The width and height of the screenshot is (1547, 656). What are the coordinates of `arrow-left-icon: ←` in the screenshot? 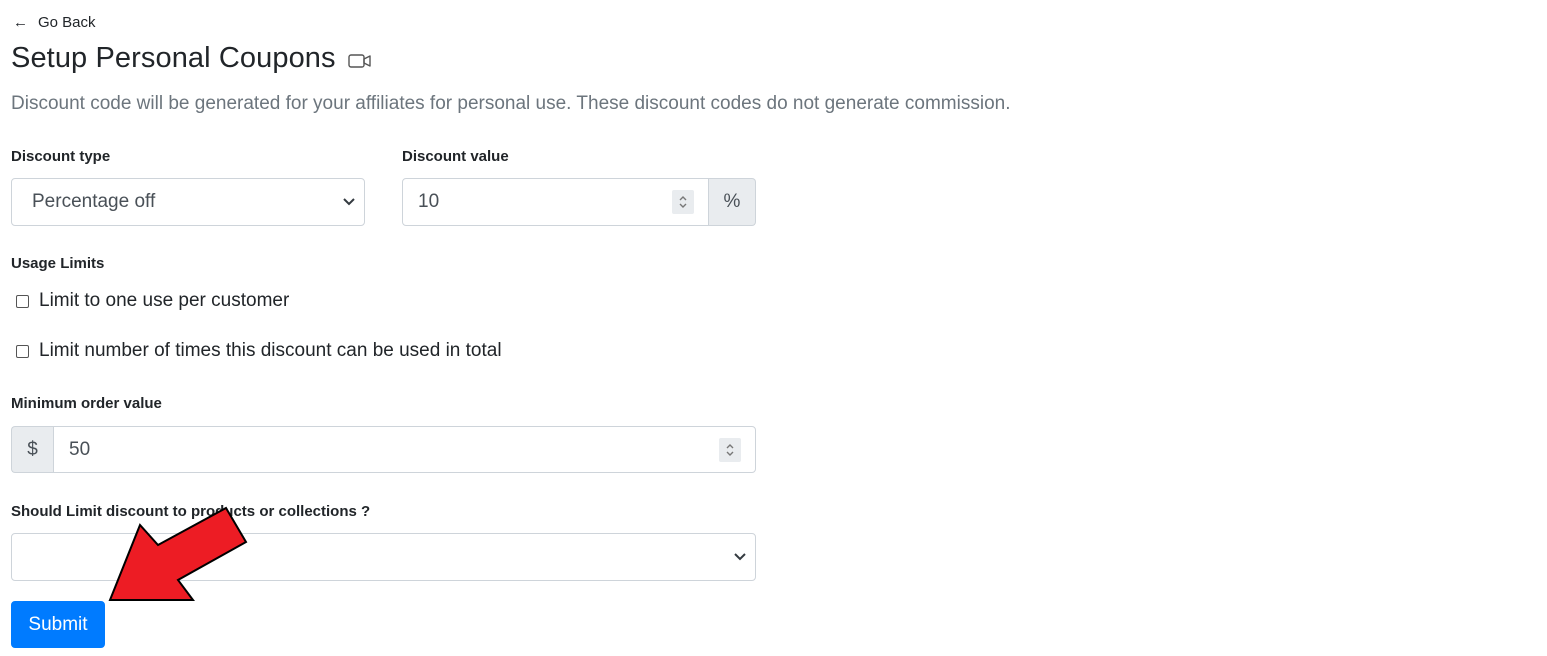 It's located at (20, 22).